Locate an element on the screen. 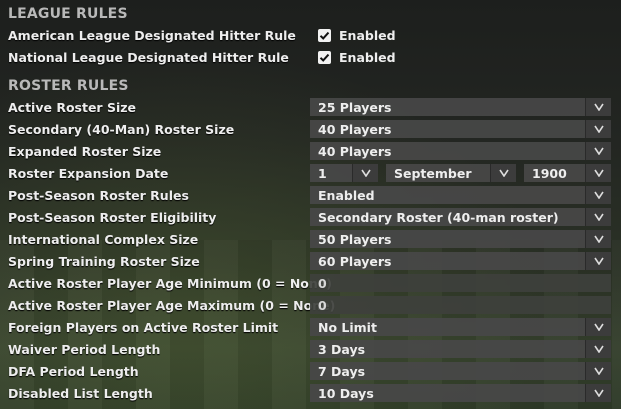 The width and height of the screenshot is (621, 409). select-value: 50 Players is located at coordinates (355, 239).